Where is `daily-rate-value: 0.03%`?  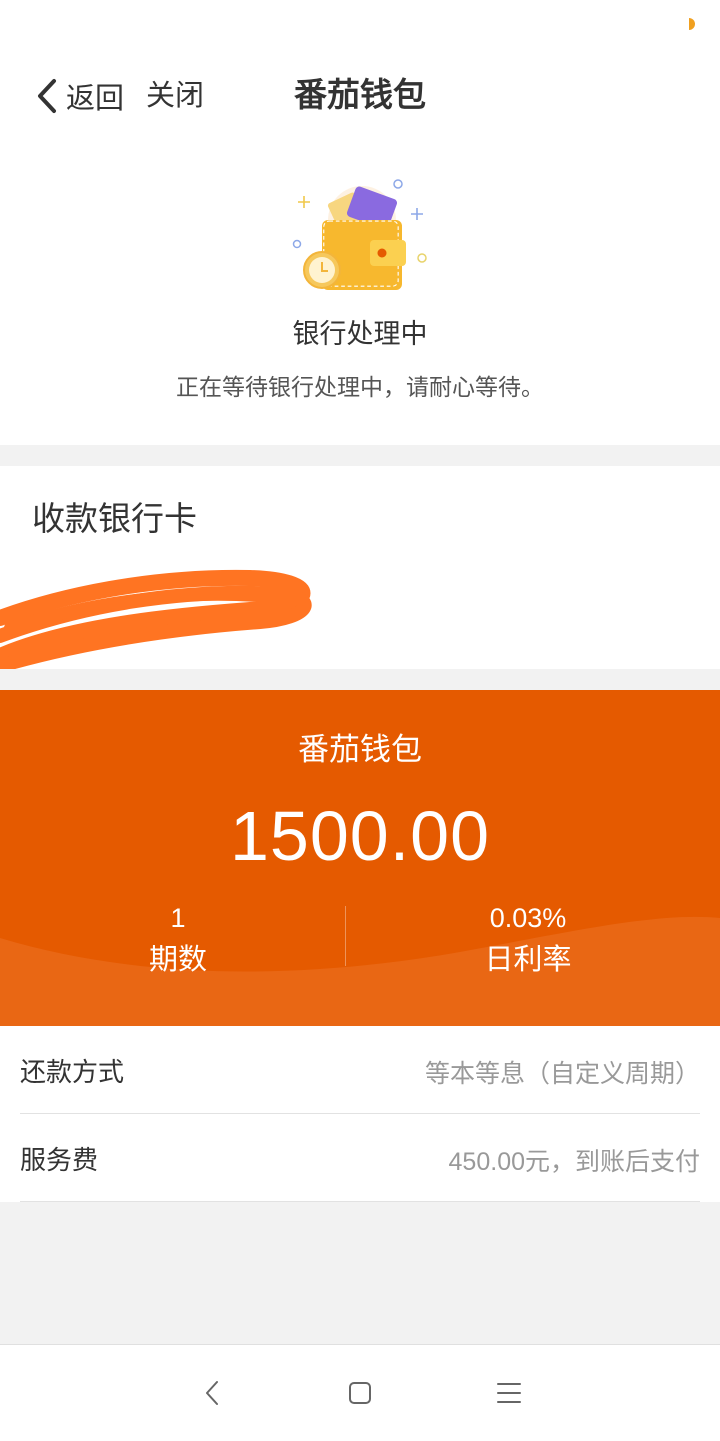
daily-rate-value: 0.03% is located at coordinates (528, 918).